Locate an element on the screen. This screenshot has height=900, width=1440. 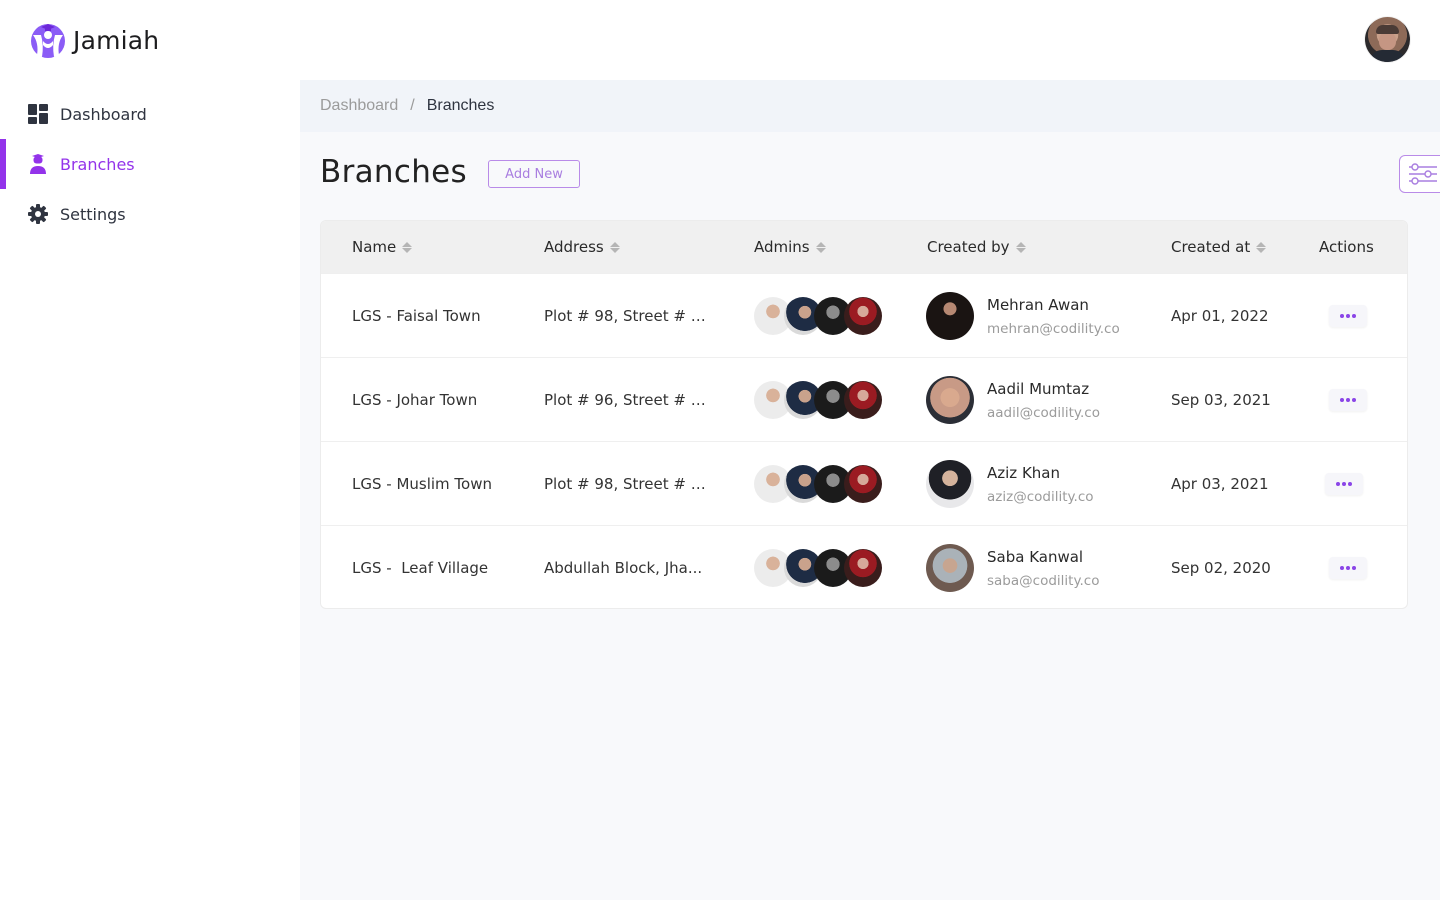
created-at: Apr 03, 2021 is located at coordinates (1220, 484).